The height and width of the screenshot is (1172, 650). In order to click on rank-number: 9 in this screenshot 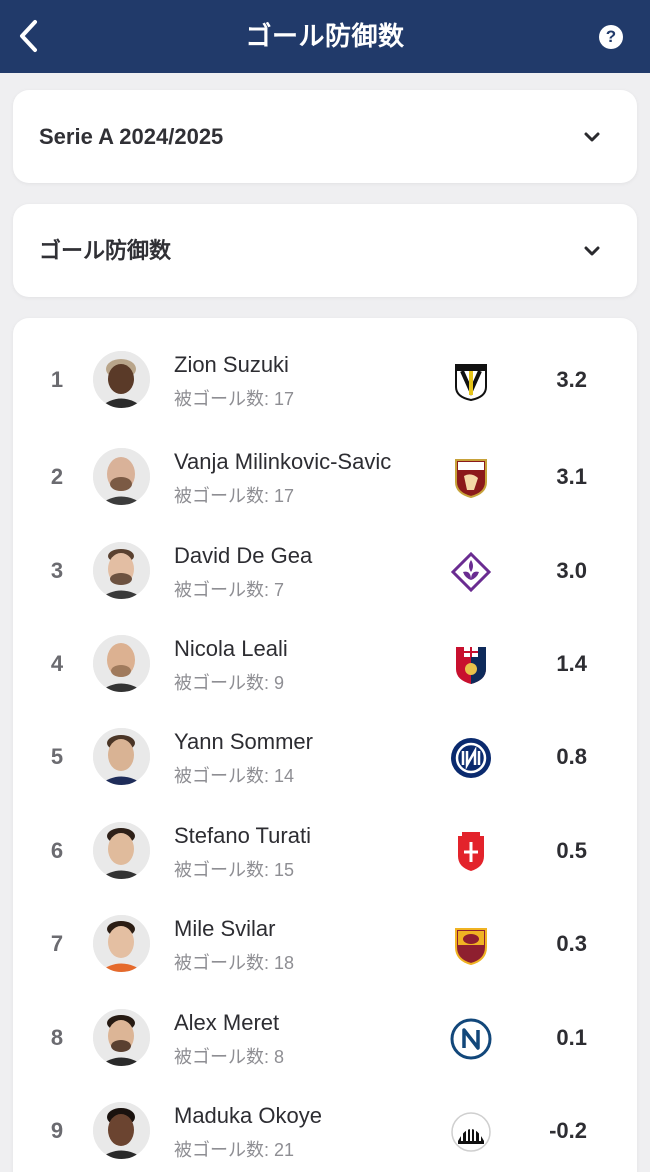, I will do `click(57, 1130)`.